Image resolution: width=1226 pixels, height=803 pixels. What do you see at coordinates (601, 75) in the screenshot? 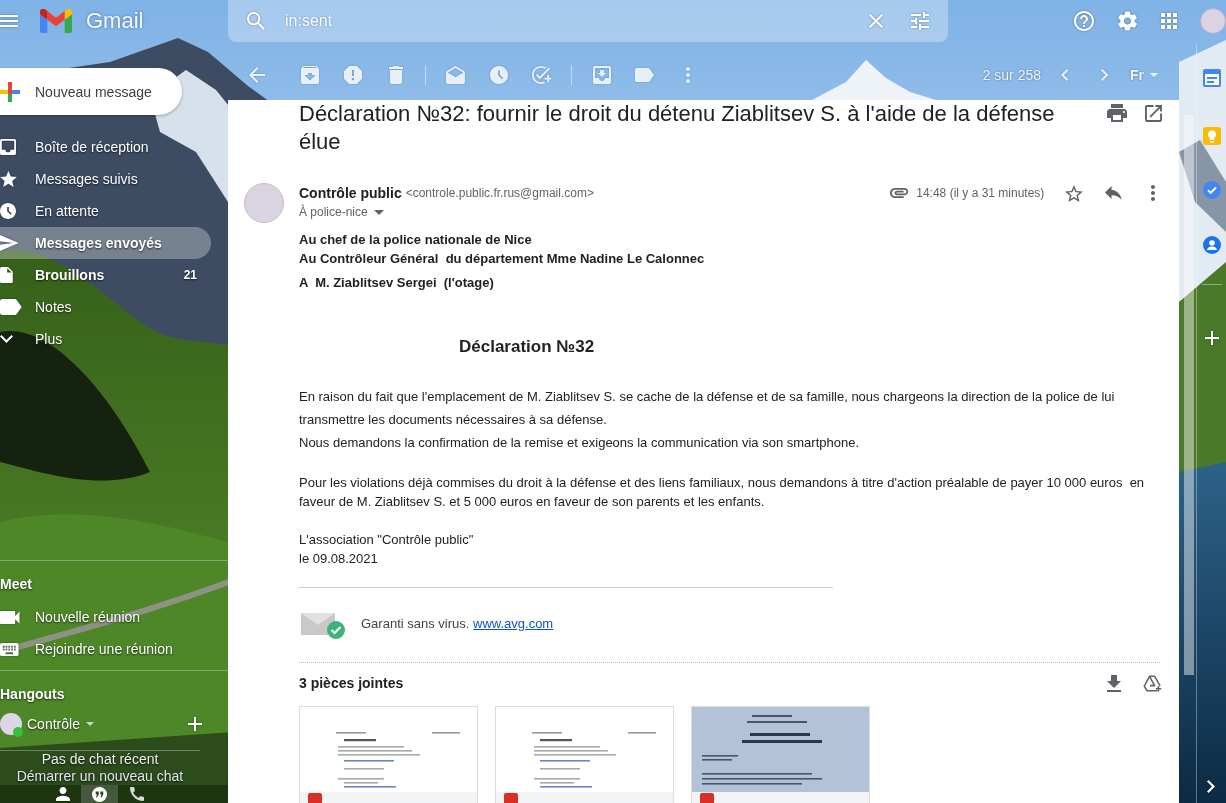
I see `tray-arrow-icon` at bounding box center [601, 75].